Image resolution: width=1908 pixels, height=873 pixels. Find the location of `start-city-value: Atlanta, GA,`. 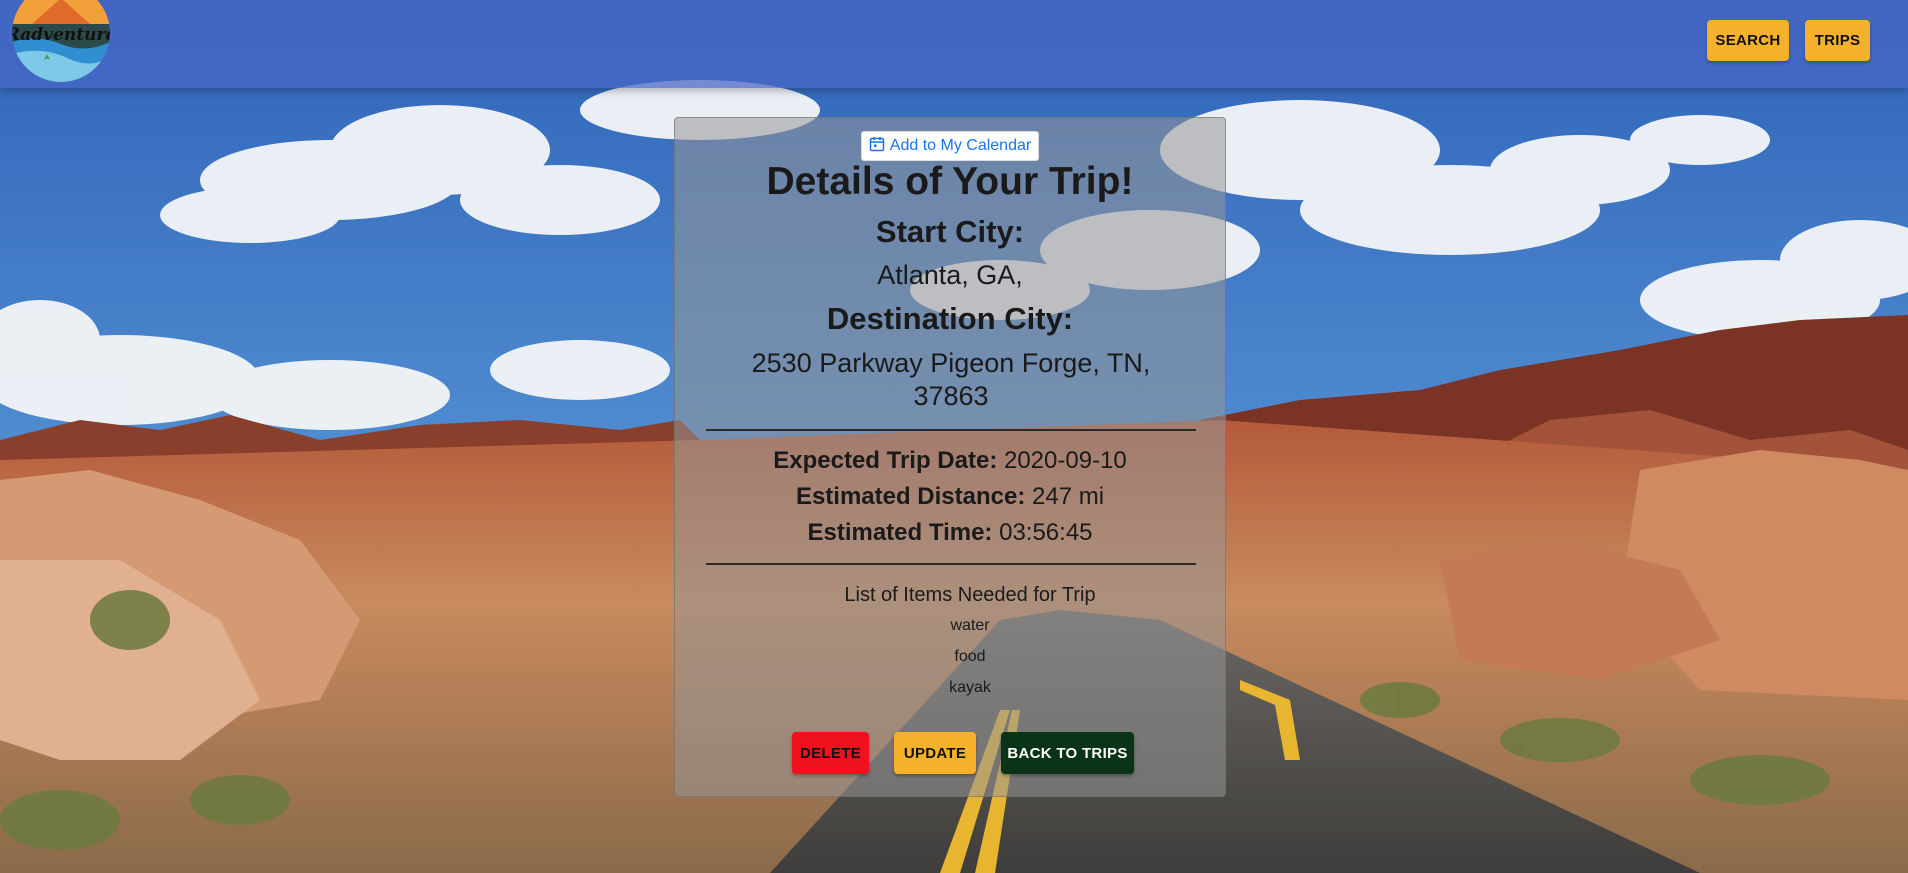

start-city-value: Atlanta, GA, is located at coordinates (950, 275).